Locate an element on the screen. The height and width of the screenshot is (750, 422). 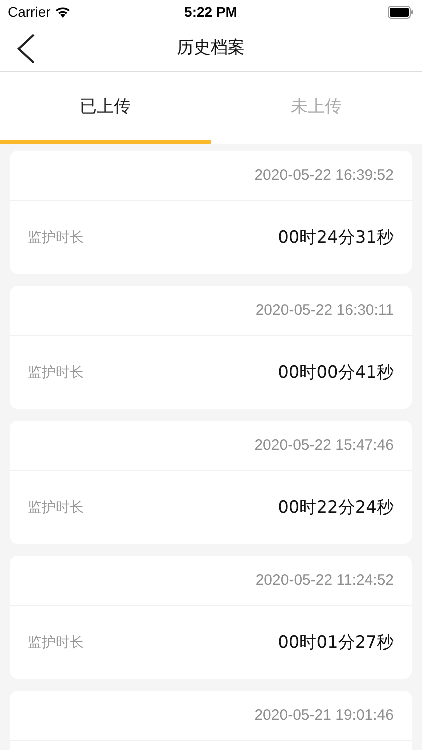
record-time: 2020-05-22 16:30:11 is located at coordinates (325, 310).